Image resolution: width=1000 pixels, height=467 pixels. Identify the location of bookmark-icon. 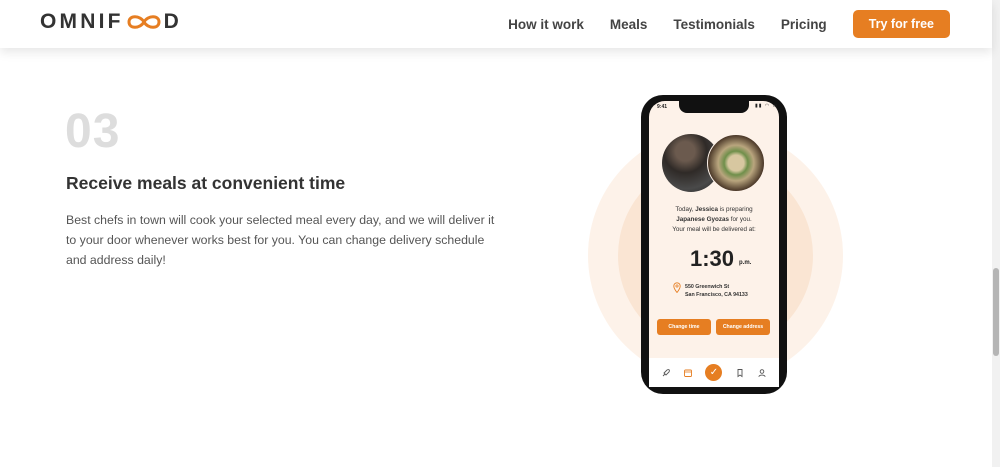
(740, 373).